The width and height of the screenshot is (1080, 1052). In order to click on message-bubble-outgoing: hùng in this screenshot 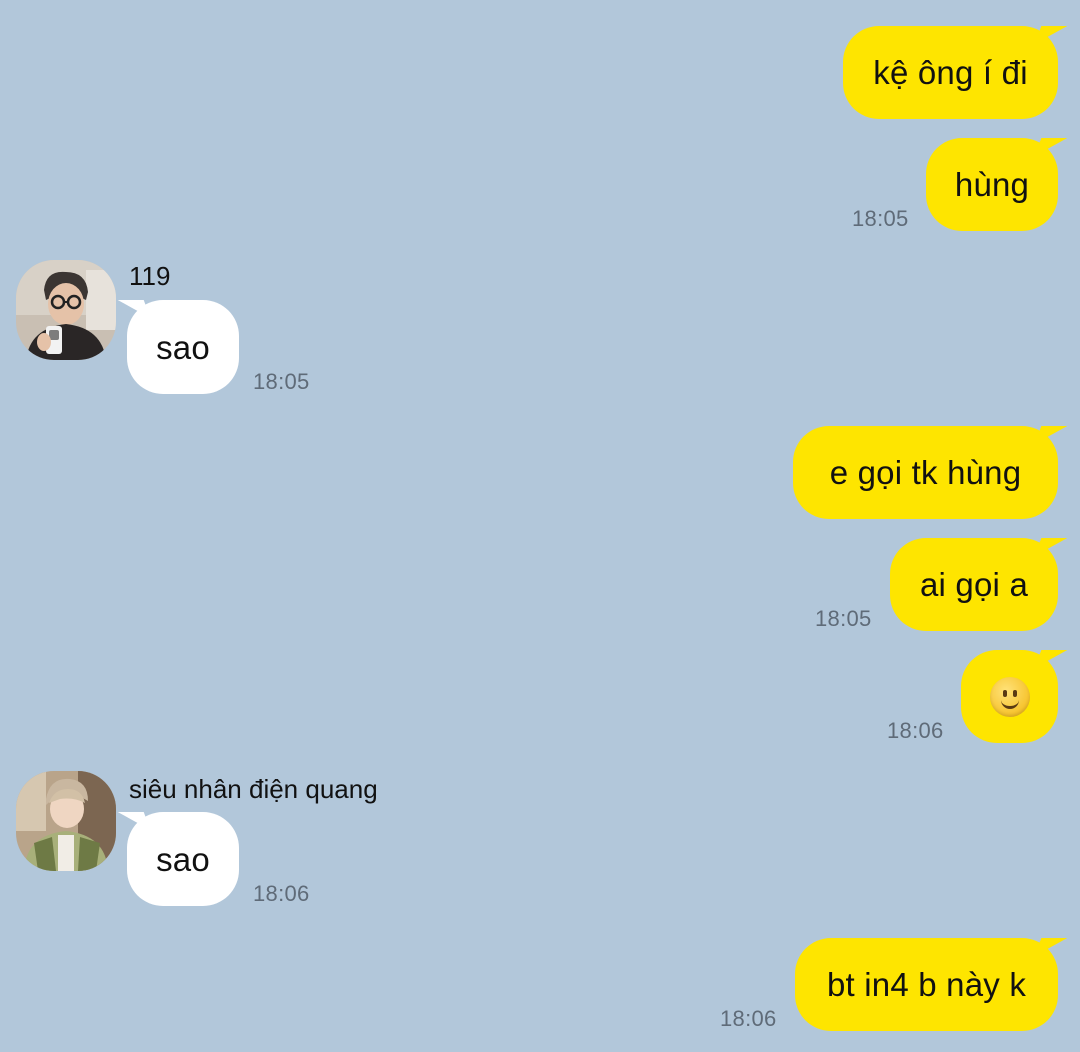, I will do `click(997, 184)`.